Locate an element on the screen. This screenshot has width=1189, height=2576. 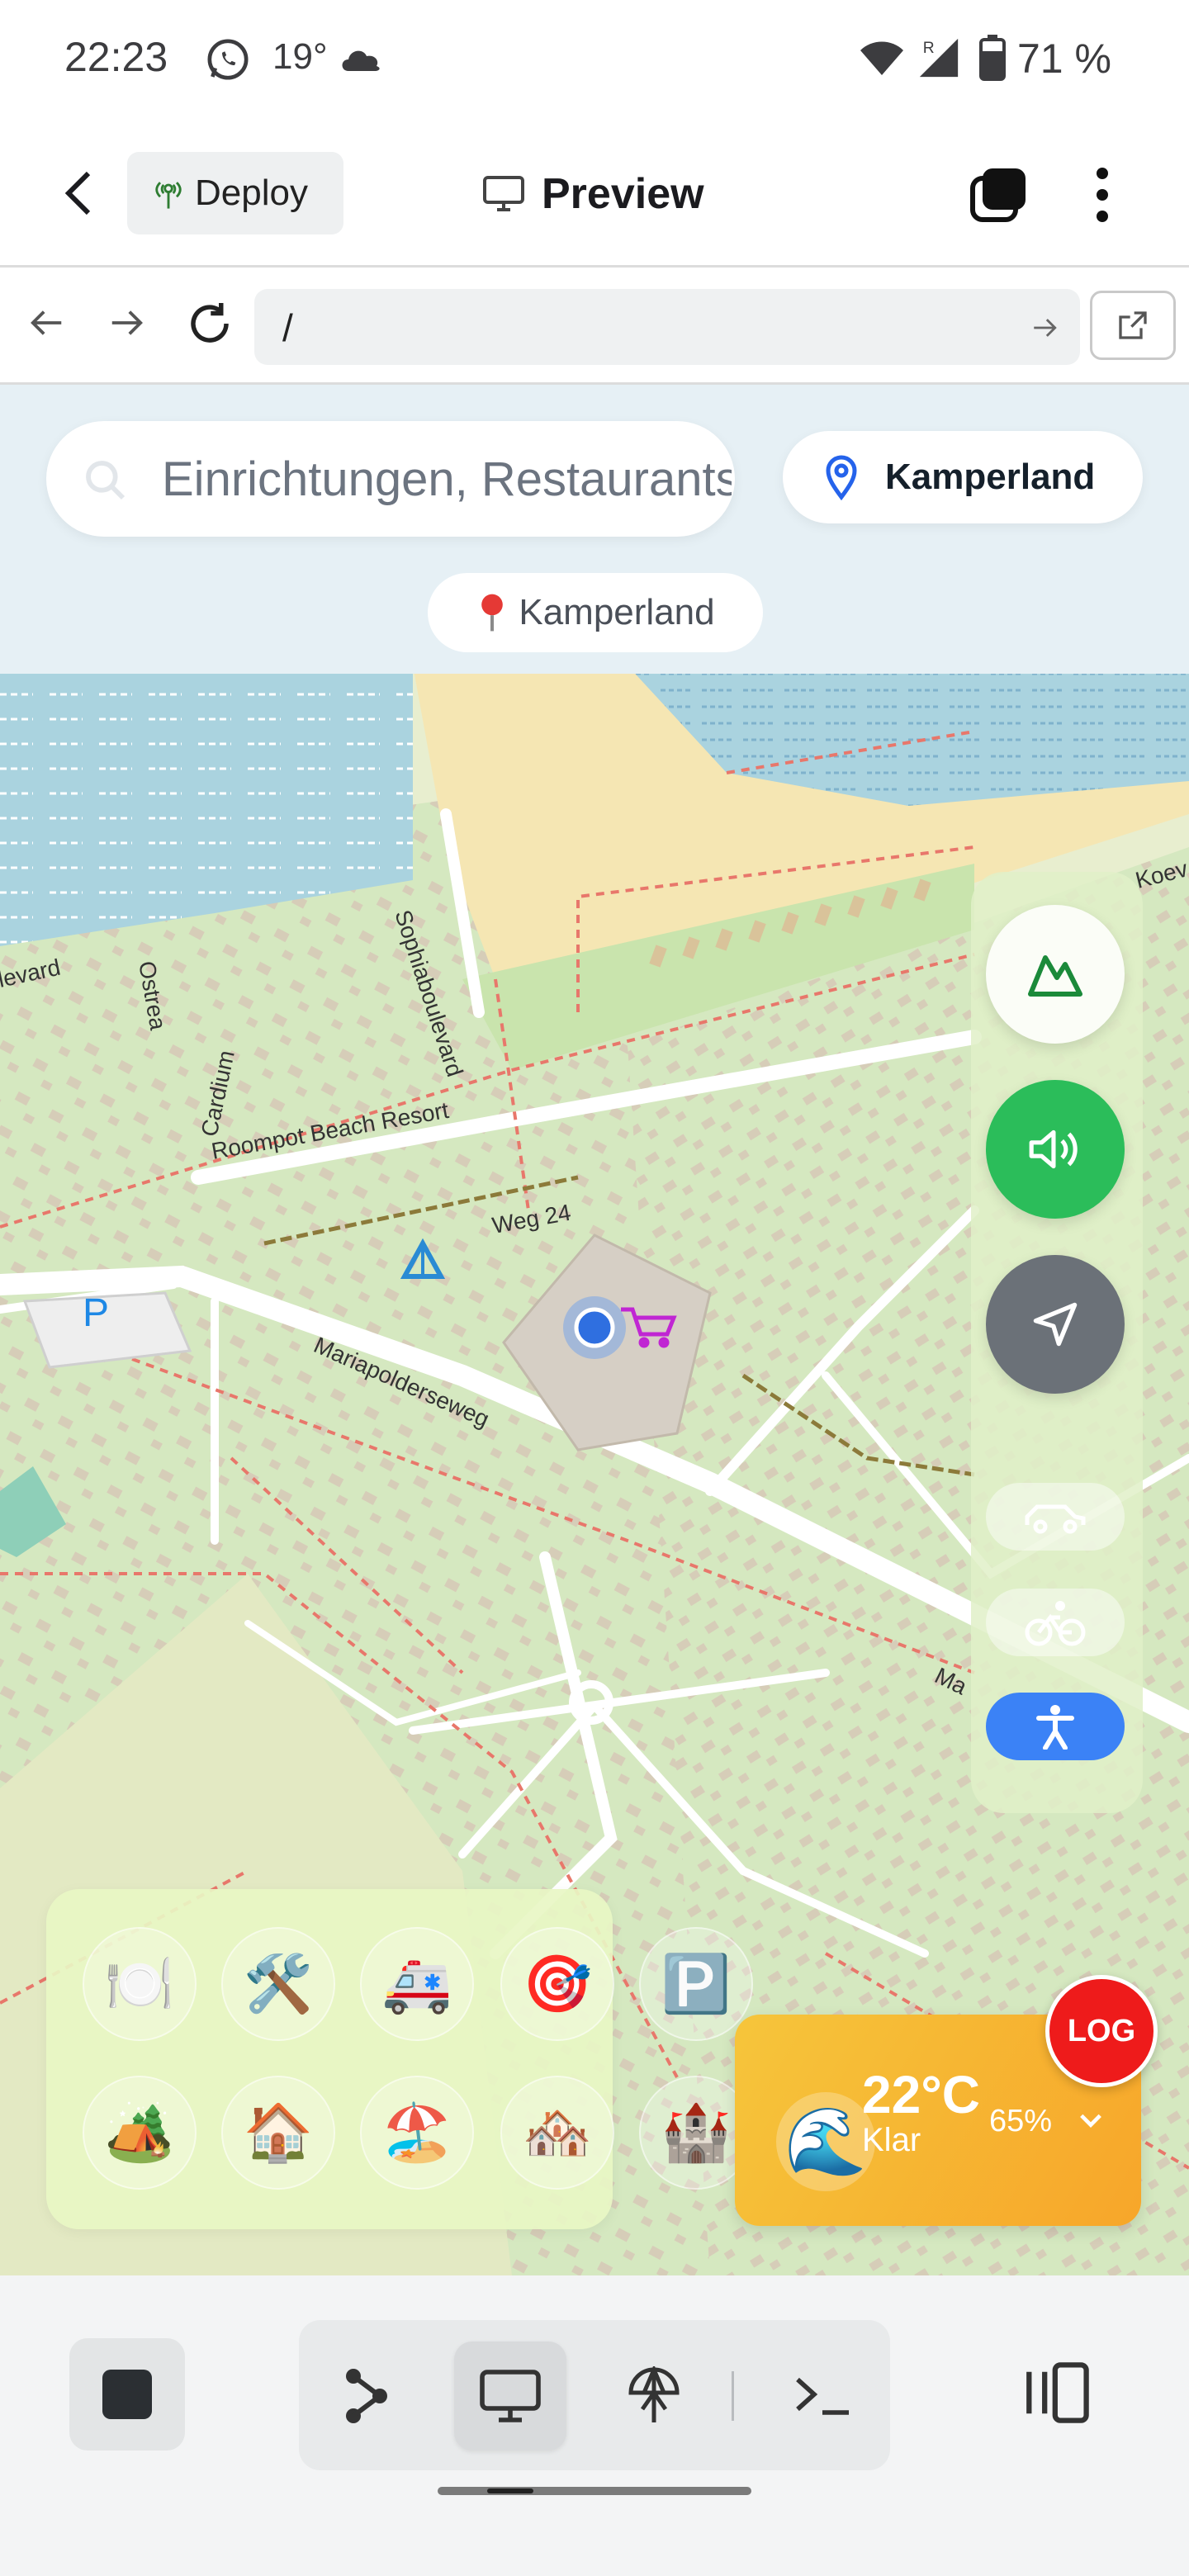
active-dash-indicator is located at coordinates (510, 2490).